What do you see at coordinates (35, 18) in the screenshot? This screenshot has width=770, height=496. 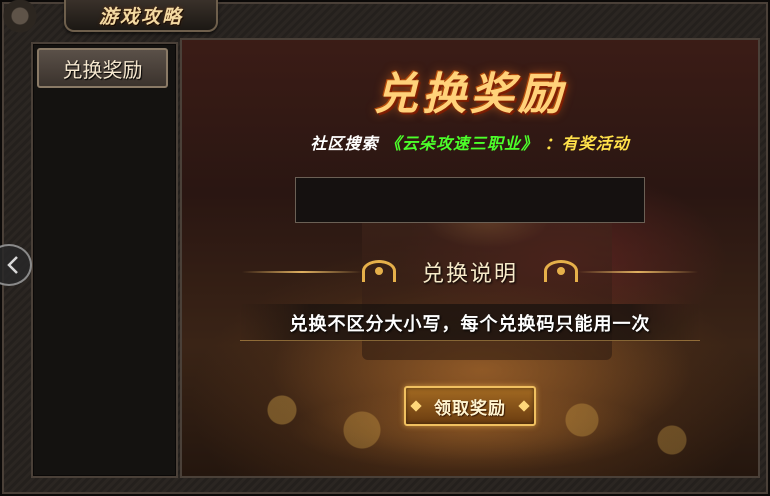 I see `dragon-corner-ornament` at bounding box center [35, 18].